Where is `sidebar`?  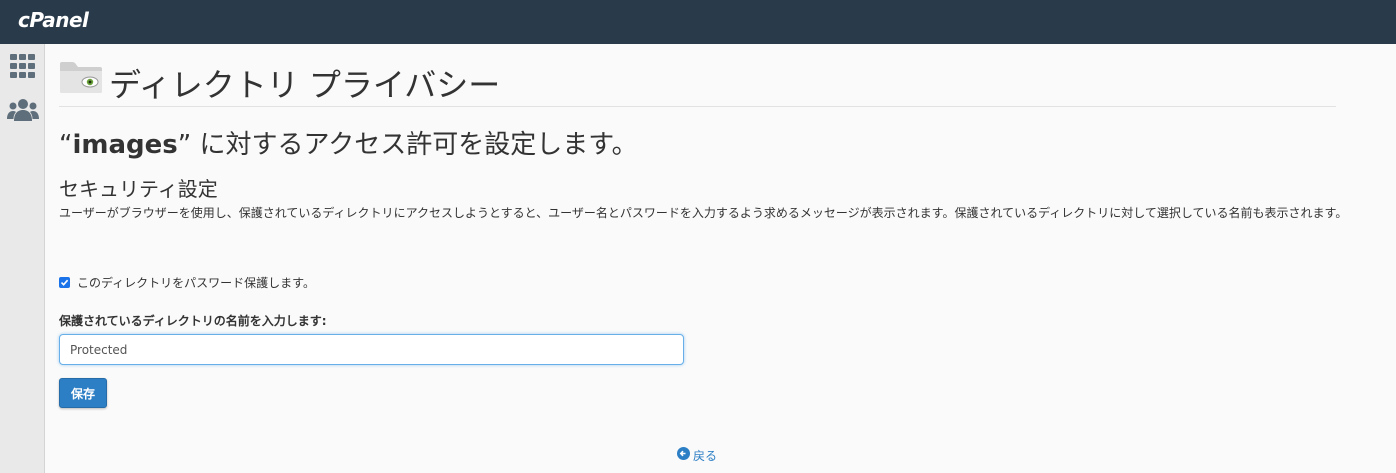
sidebar is located at coordinates (22, 258).